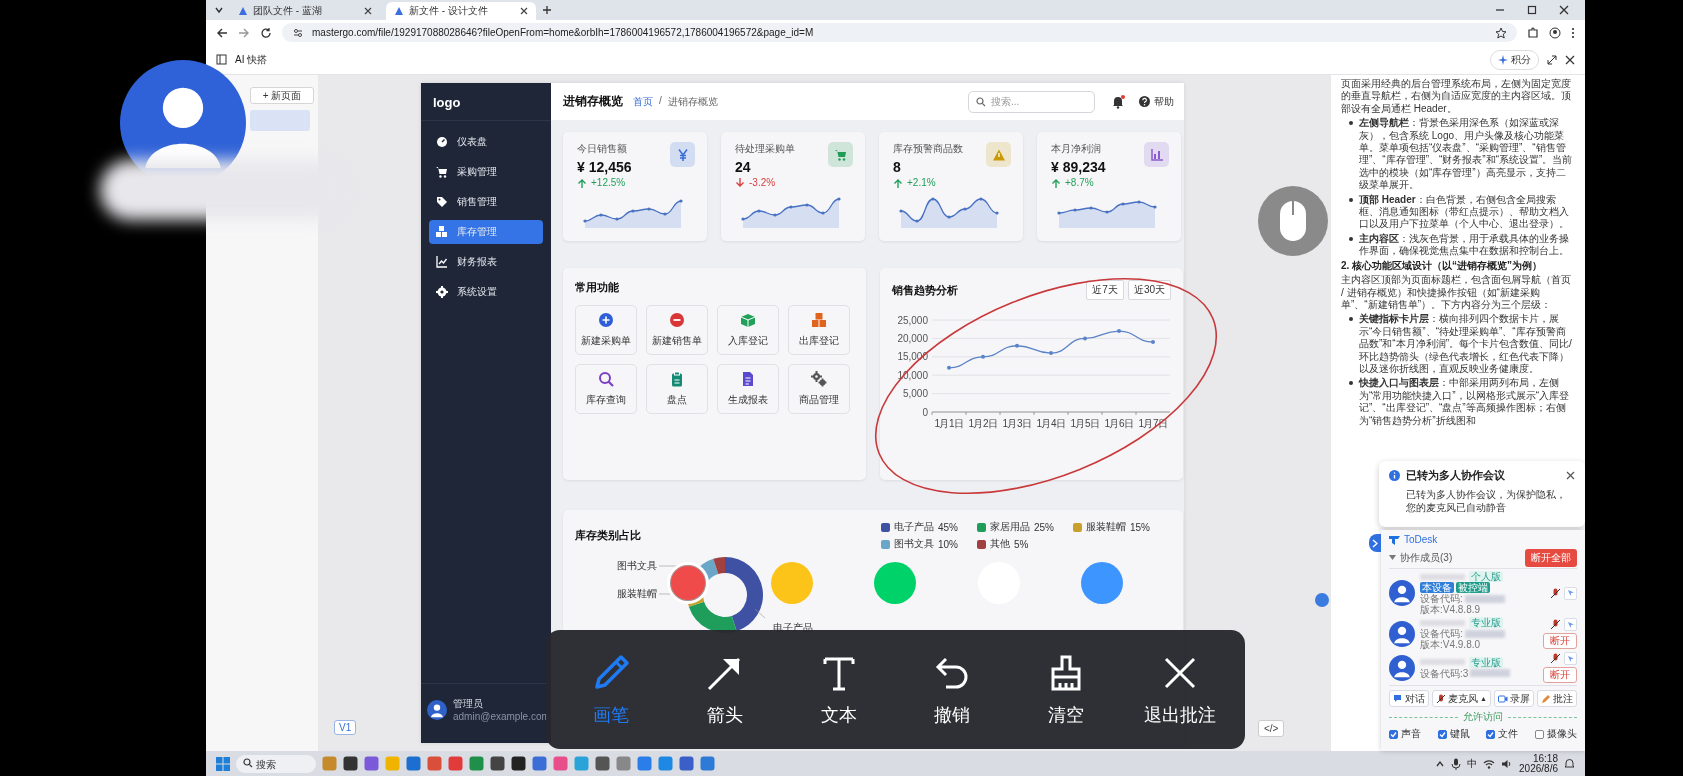  Describe the element at coordinates (677, 389) in the screenshot. I see `quick-action-button: 盘点` at that location.